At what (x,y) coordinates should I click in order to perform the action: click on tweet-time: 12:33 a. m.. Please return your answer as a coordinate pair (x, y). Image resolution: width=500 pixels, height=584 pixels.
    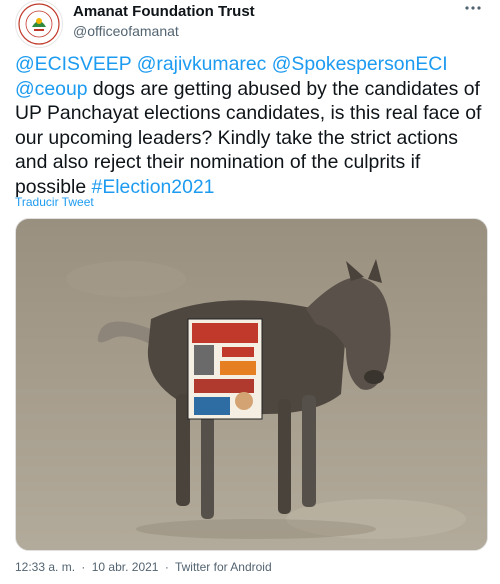
    Looking at the image, I should click on (45, 567).